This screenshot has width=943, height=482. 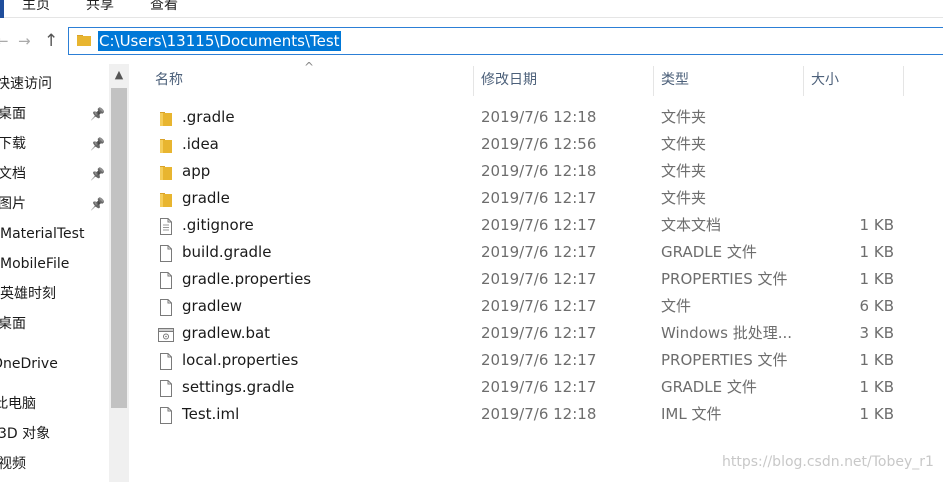 I want to click on file-type: 文本文档, so click(x=691, y=225).